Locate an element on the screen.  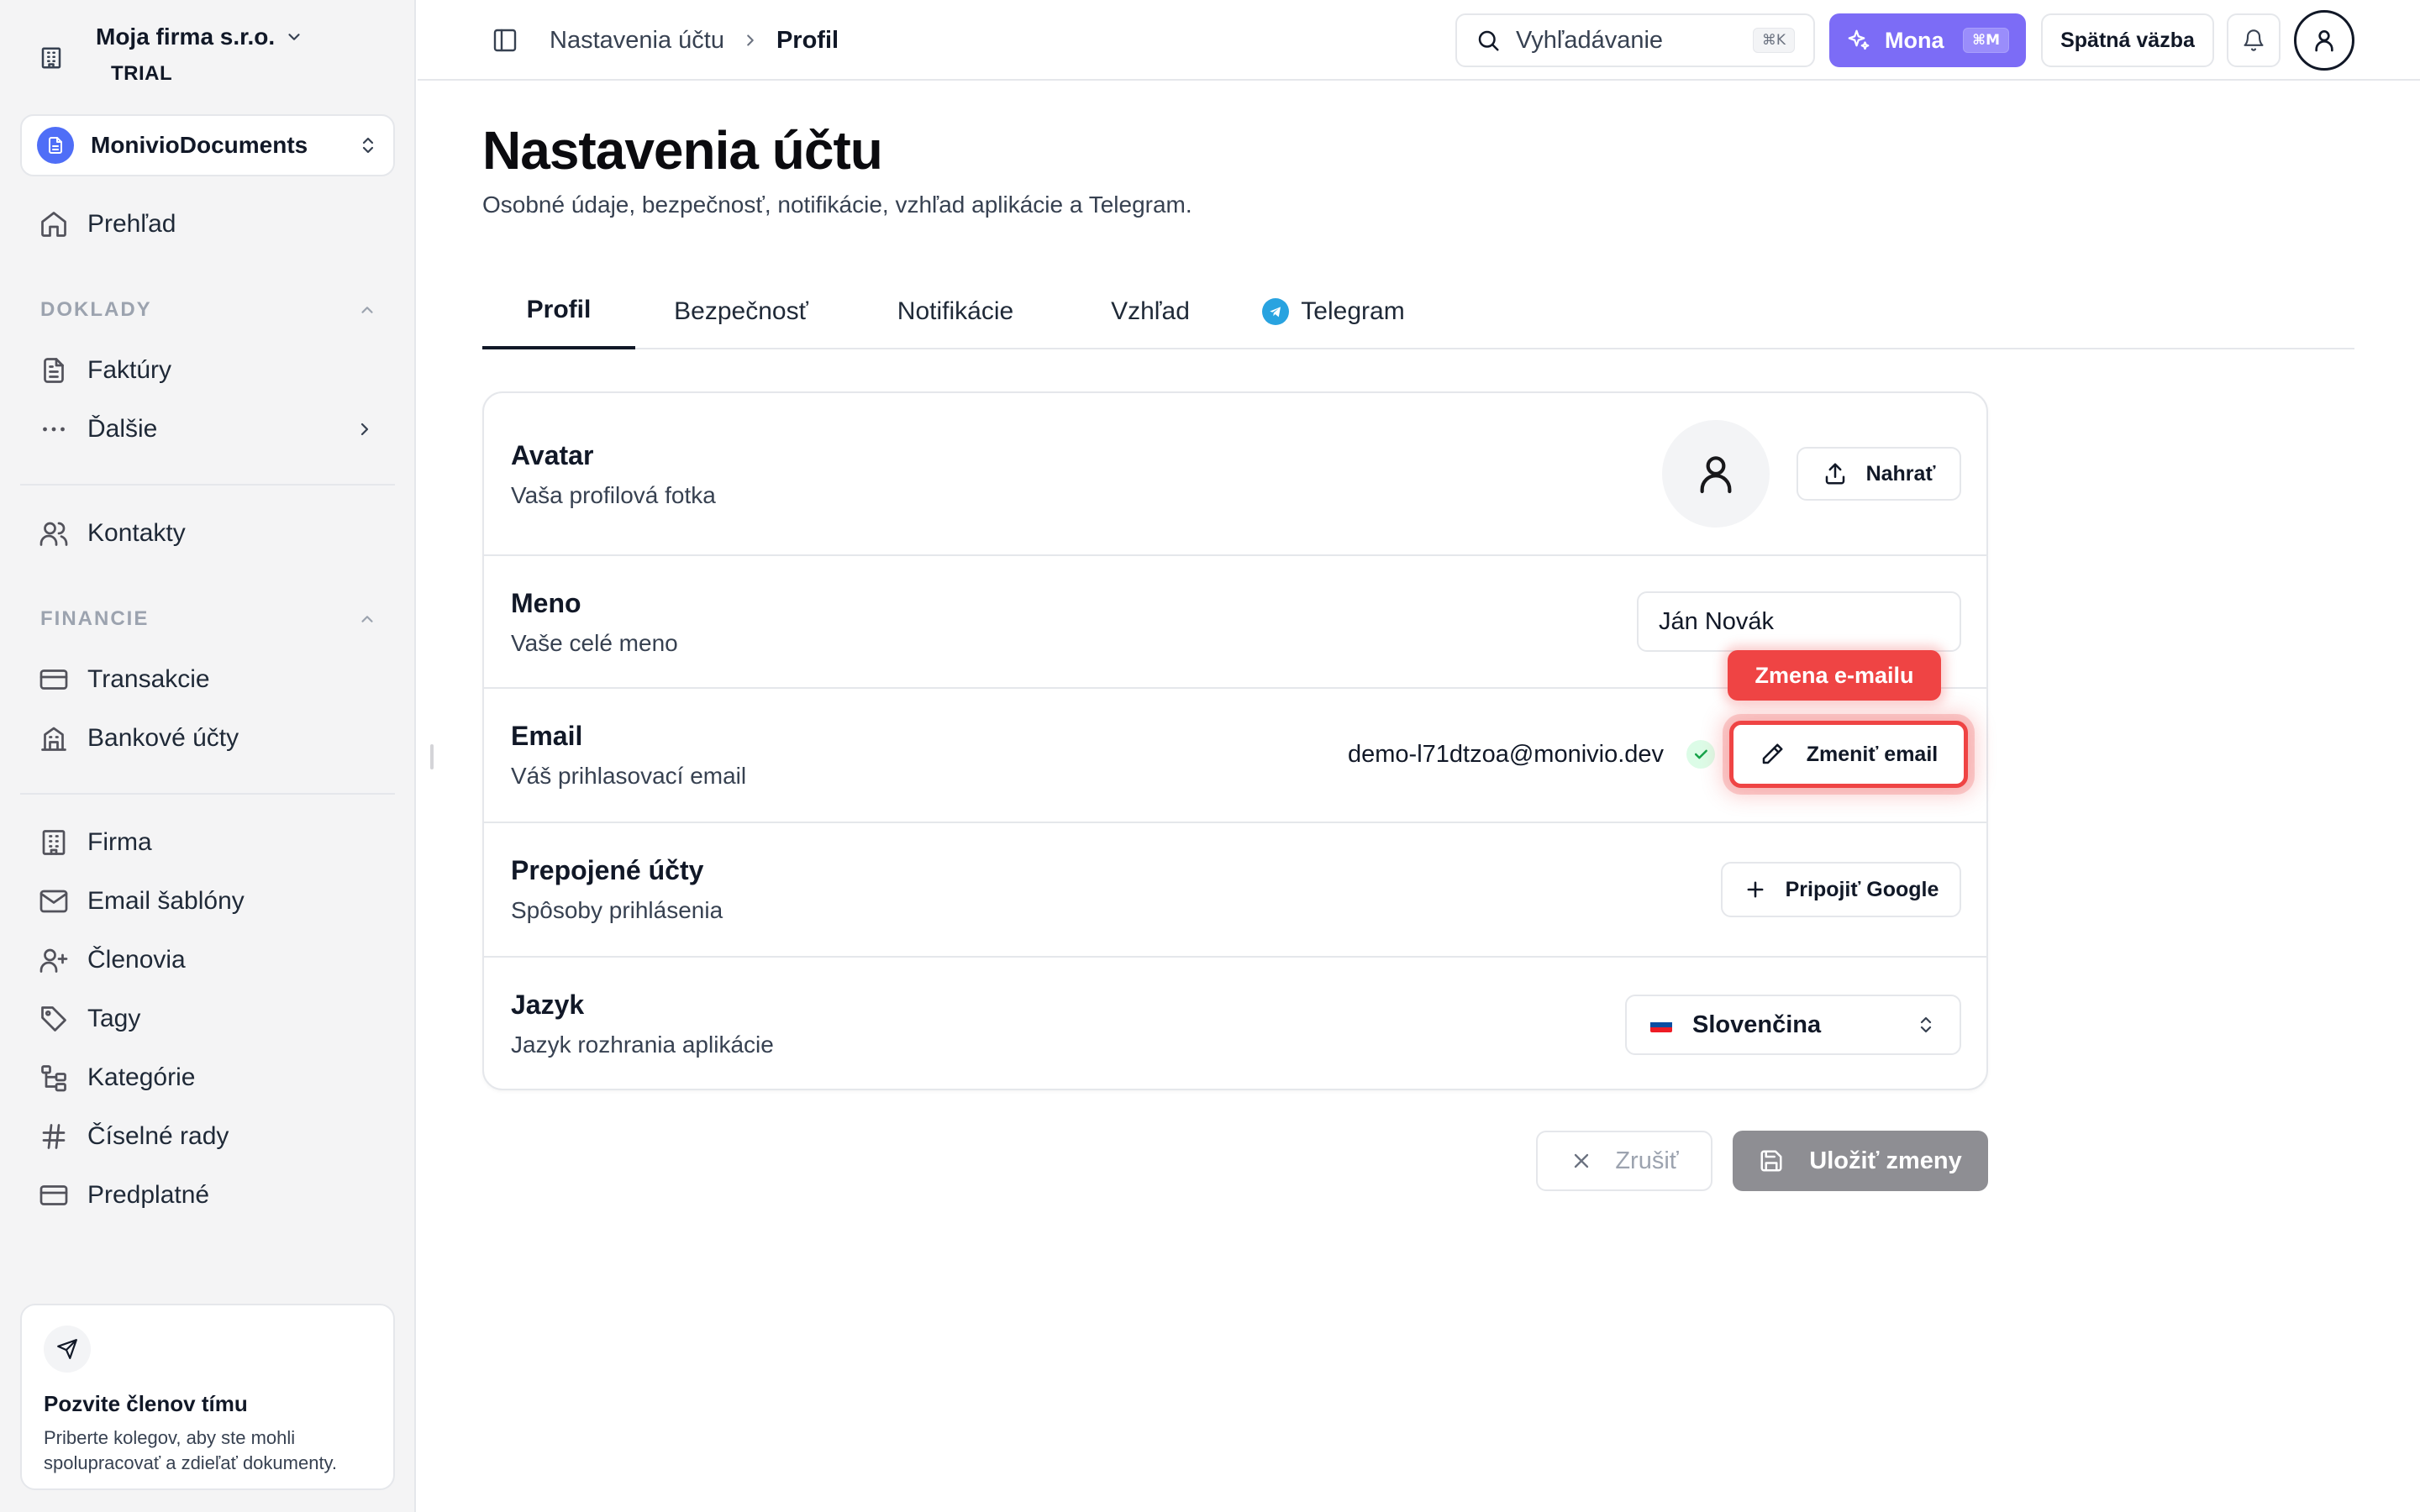
avatar-description: Vaša profilová fotka is located at coordinates (613, 495).